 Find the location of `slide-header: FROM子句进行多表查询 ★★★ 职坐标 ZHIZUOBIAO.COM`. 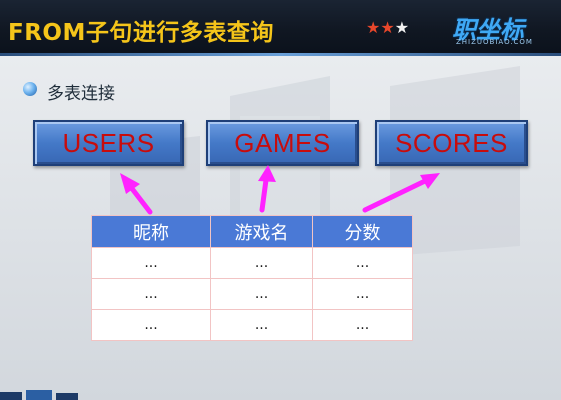

slide-header: FROM子句进行多表查询 ★★★ 职坐标 ZHIZUOBIAO.COM is located at coordinates (280, 28).